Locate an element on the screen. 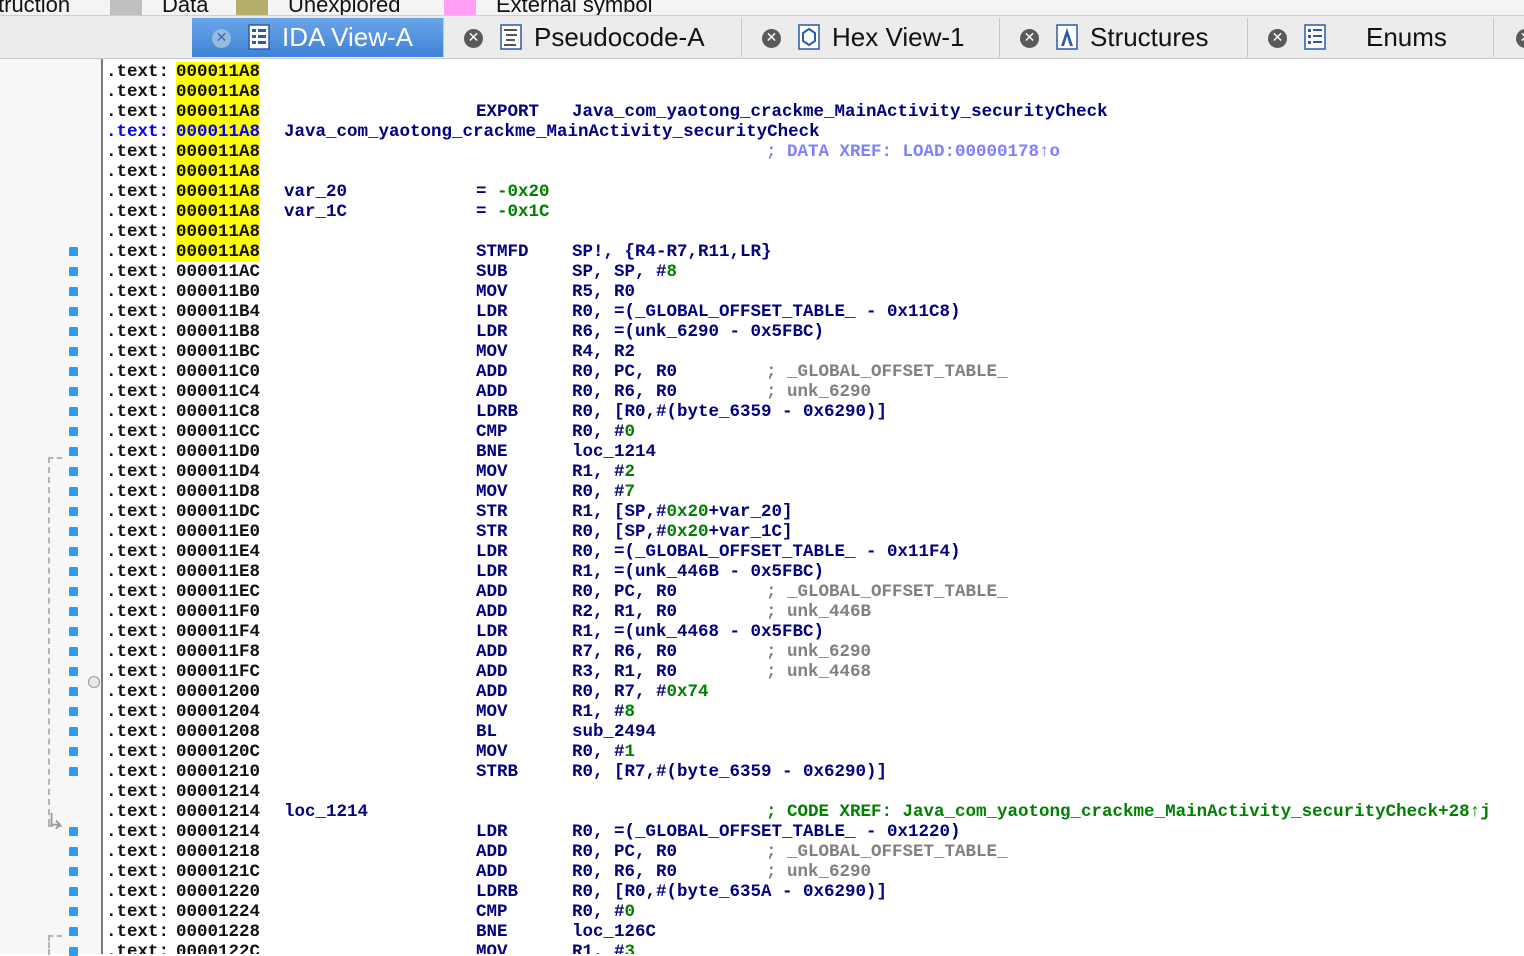 The height and width of the screenshot is (956, 1524). listing-row: .text: 000011A8 is located at coordinates (814, 72).